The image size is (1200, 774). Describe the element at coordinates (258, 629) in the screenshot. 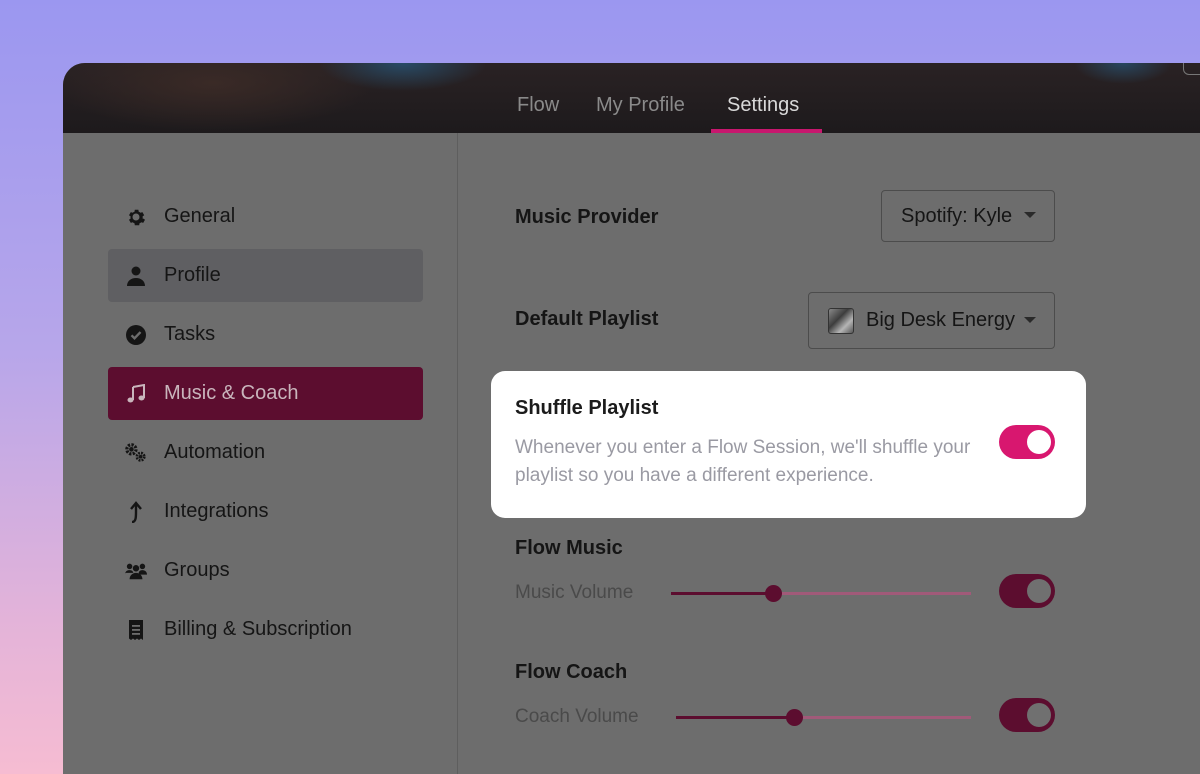

I see `sidebar-item-label: Billing & Subscription` at that location.